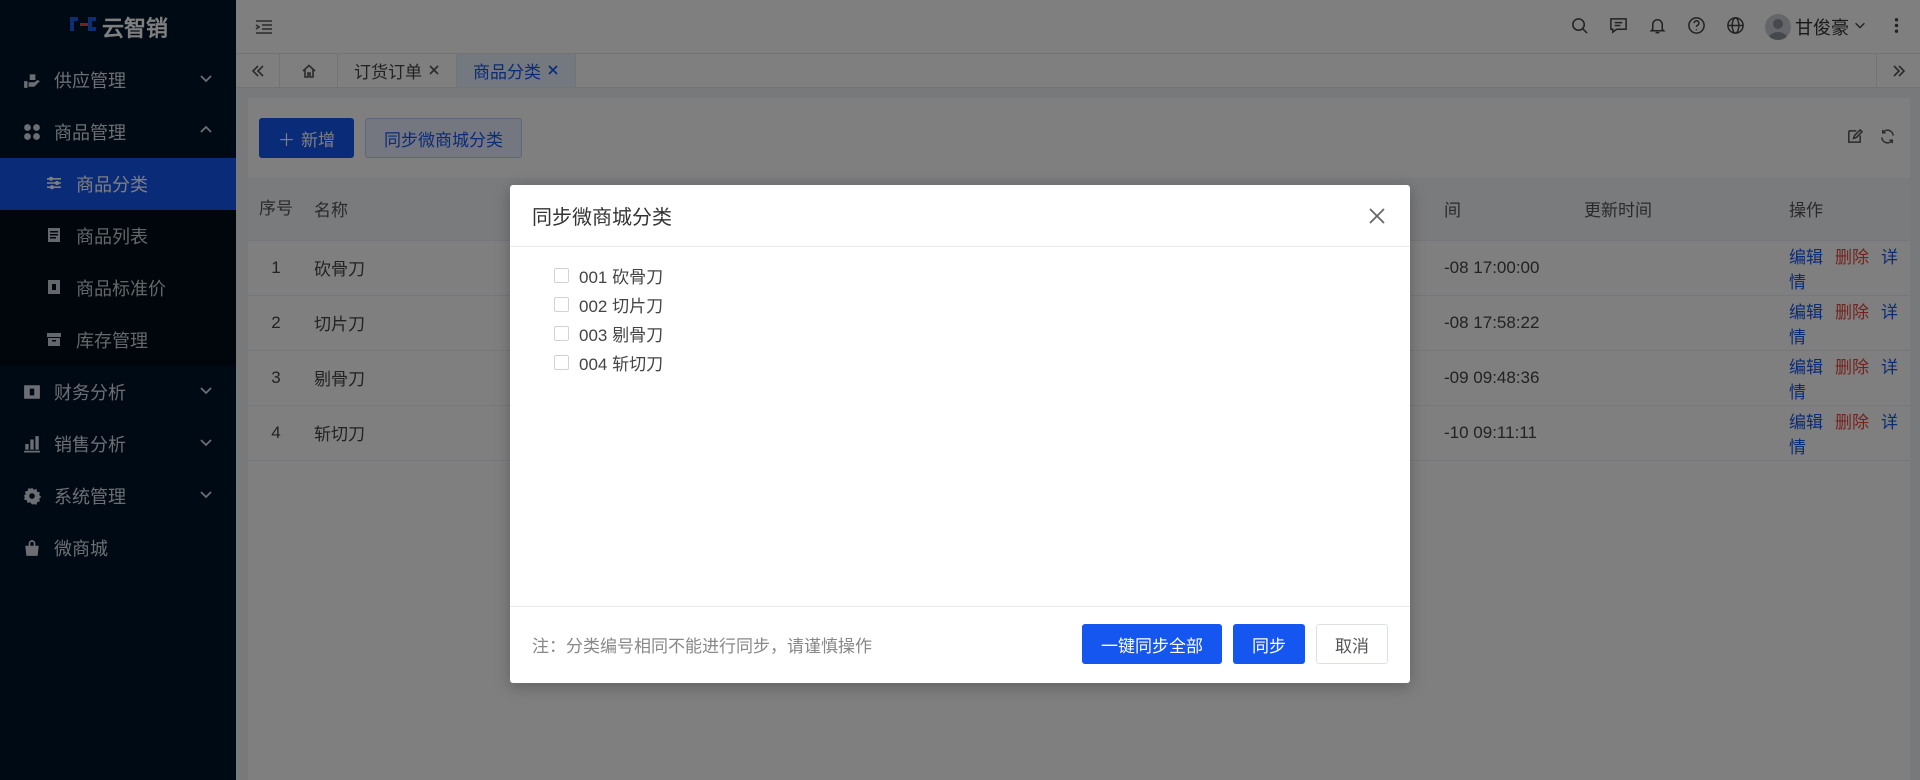 This screenshot has width=1920, height=780. What do you see at coordinates (960, 216) in the screenshot?
I see `dialog-header: 同步微商城分类` at bounding box center [960, 216].